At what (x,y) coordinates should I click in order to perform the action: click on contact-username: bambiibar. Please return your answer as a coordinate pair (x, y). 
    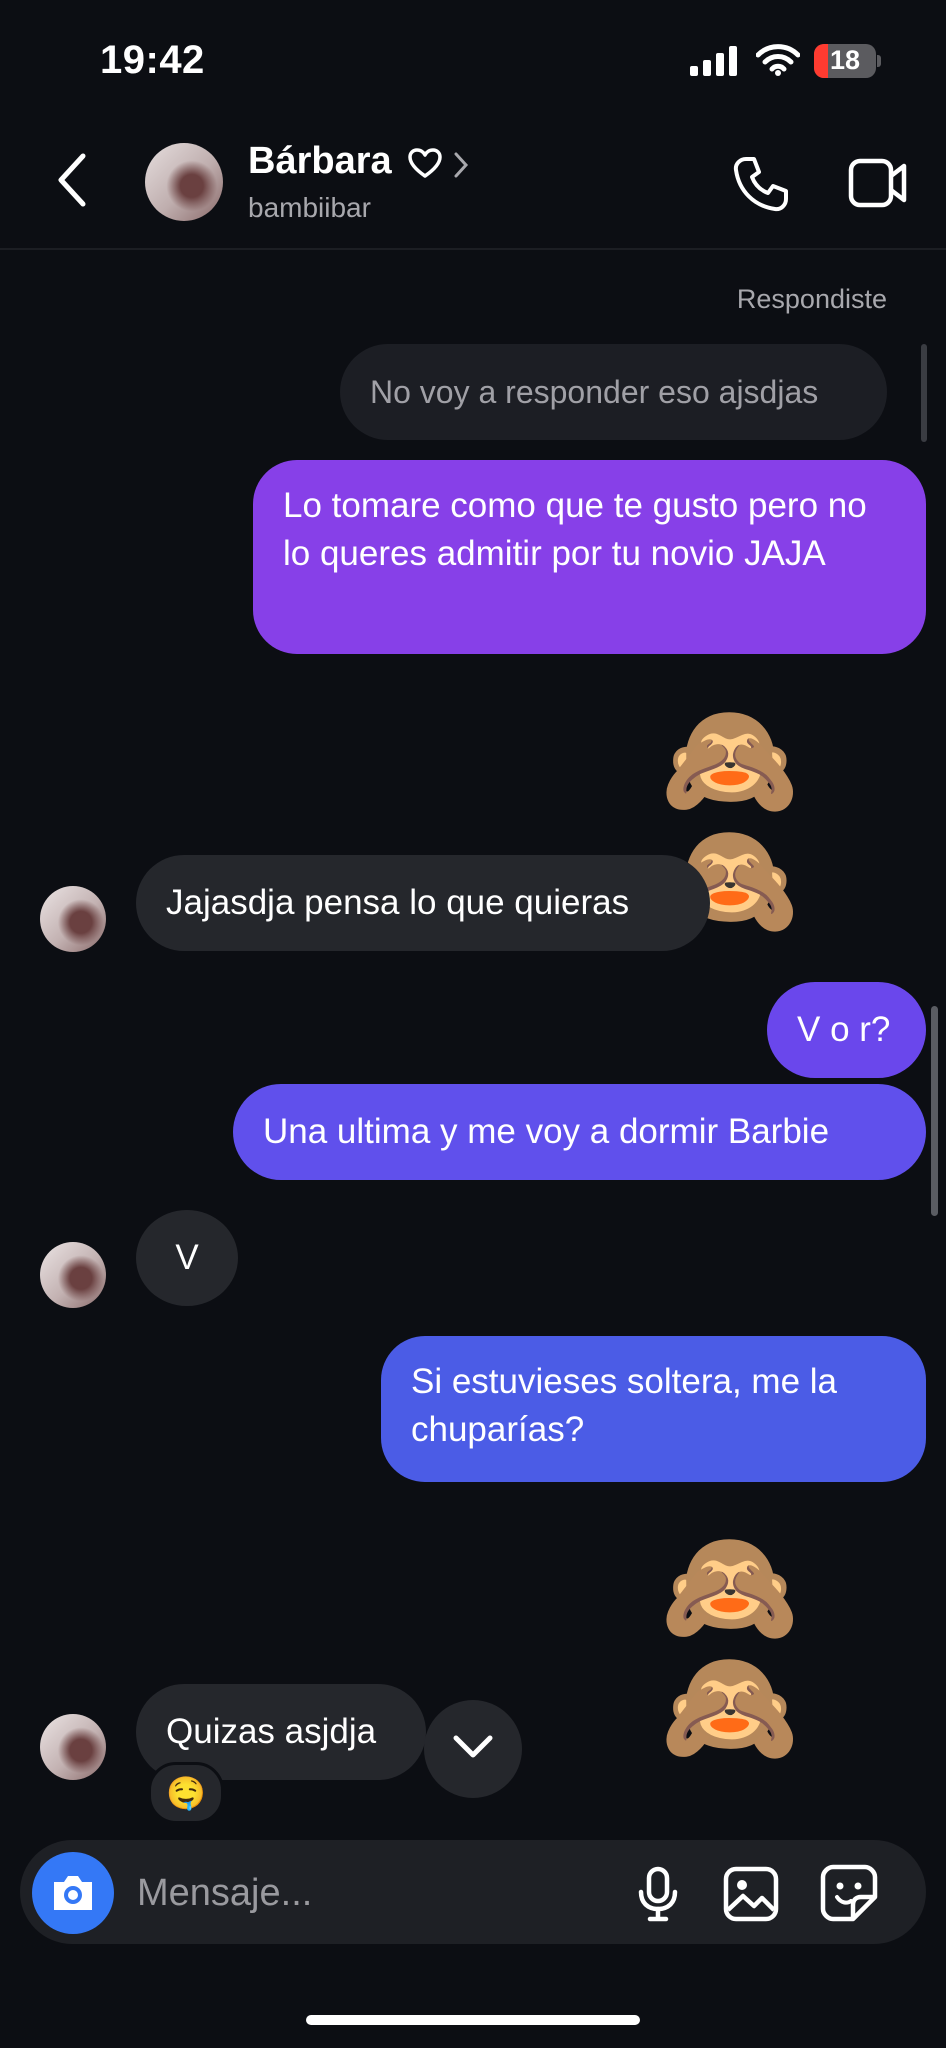
    Looking at the image, I should click on (309, 207).